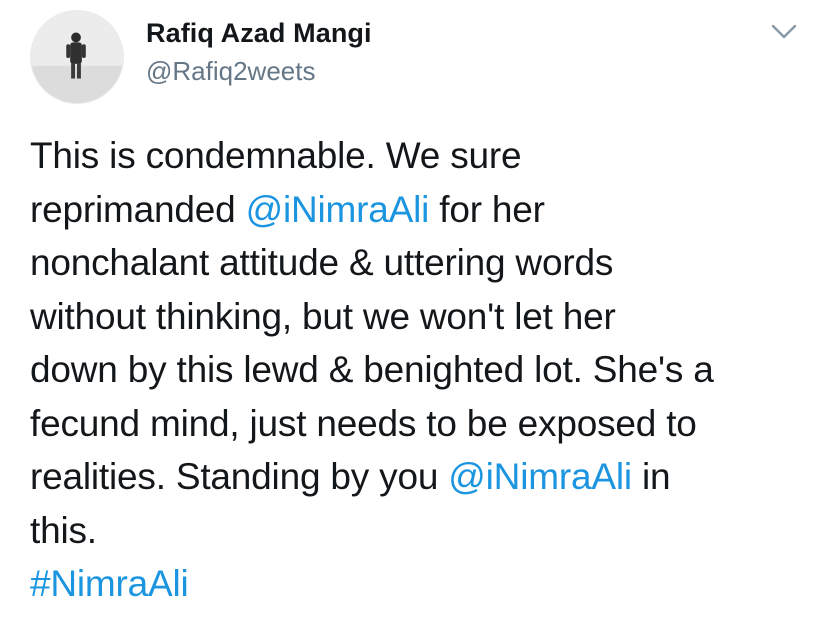 The image size is (828, 623). Describe the element at coordinates (109, 583) in the screenshot. I see `hashtag-link: #NimraAli` at that location.